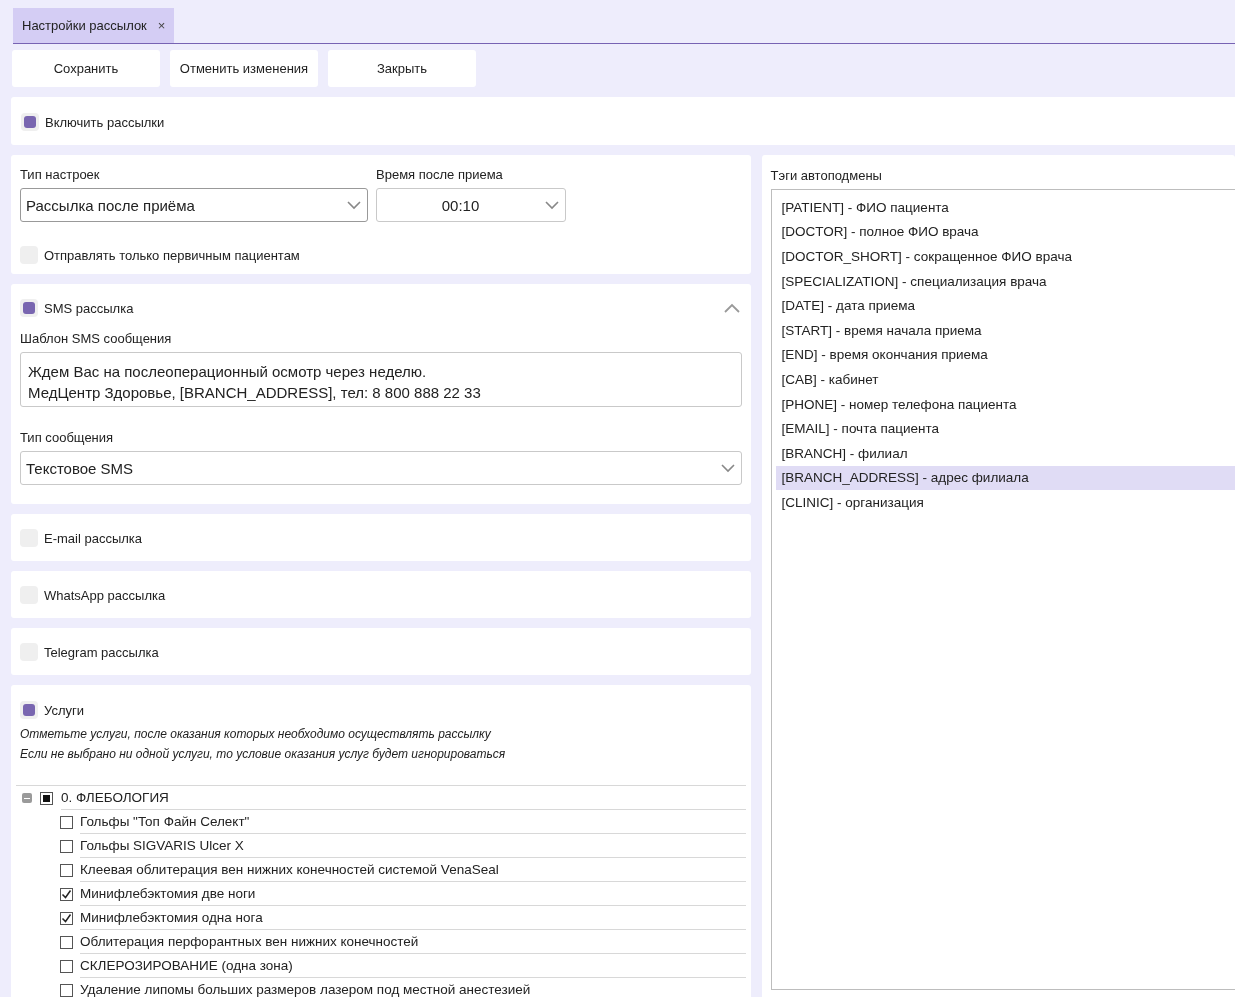 The height and width of the screenshot is (997, 1235). What do you see at coordinates (1005, 404) in the screenshot?
I see `list-item: [PHONE] - номер телефона пациента` at bounding box center [1005, 404].